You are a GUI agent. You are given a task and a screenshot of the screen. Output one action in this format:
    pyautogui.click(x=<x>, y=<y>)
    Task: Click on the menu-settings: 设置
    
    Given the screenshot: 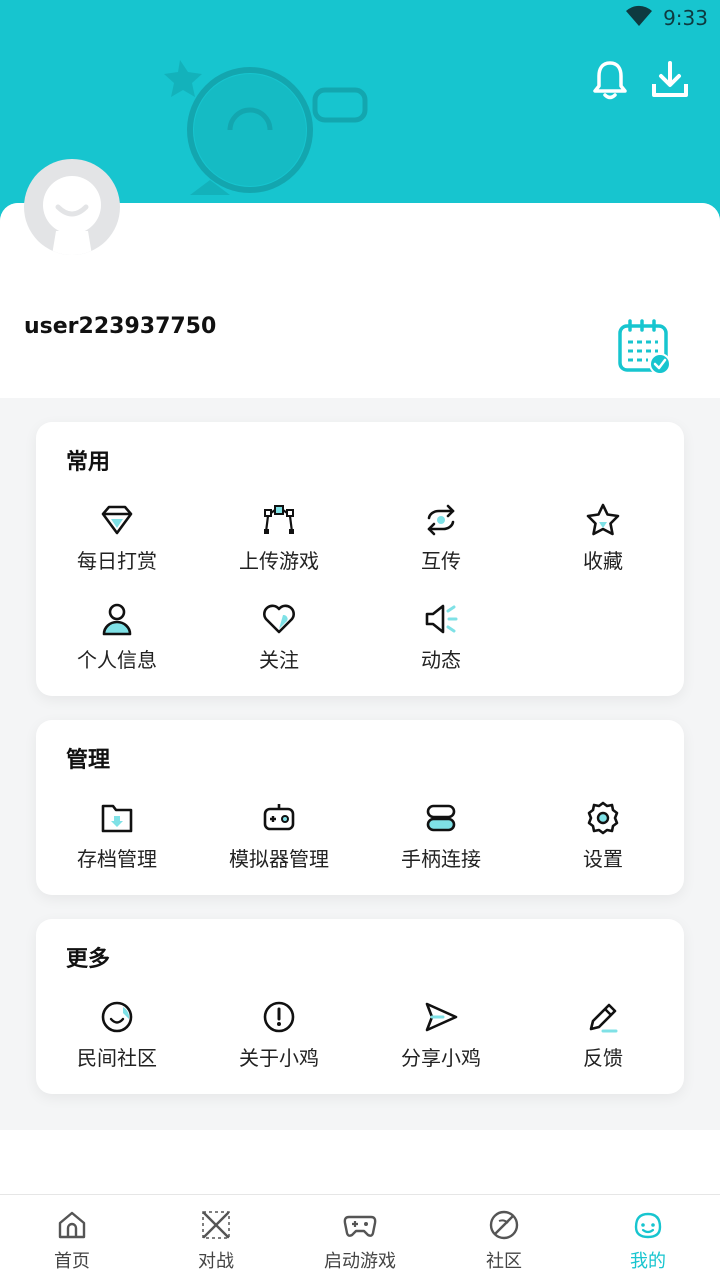 What is the action you would take?
    pyautogui.click(x=603, y=847)
    